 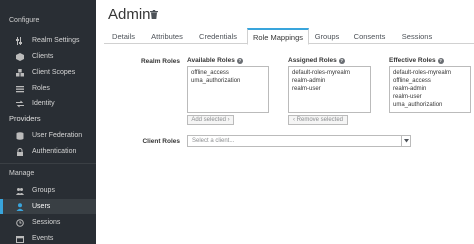 I want to click on database-icon, so click(x=20, y=135).